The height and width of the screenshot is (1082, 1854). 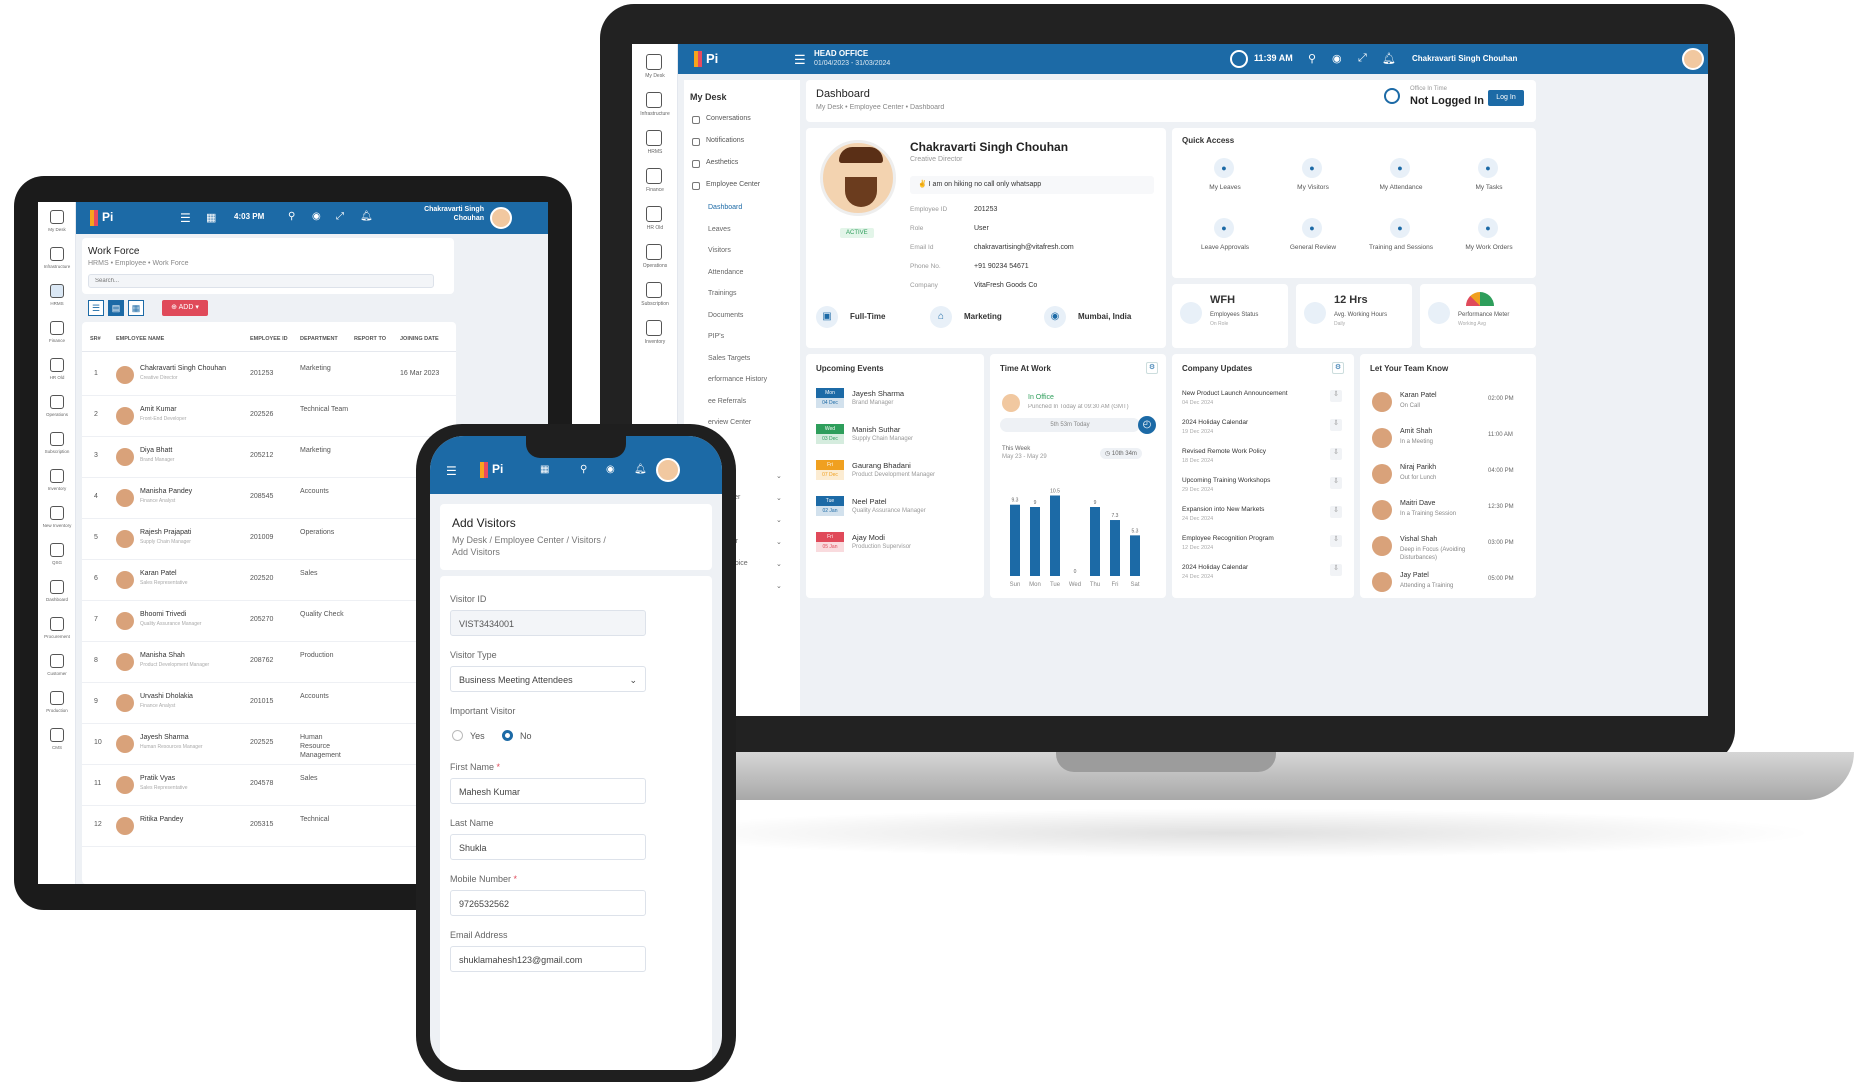 I want to click on training-icon: ●, so click(x=1400, y=228).